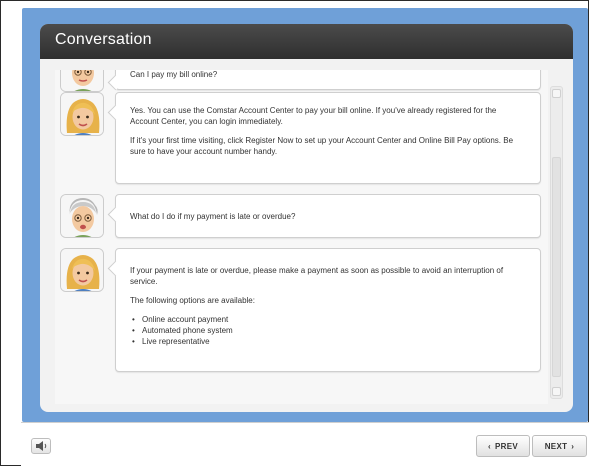 The image size is (589, 466). I want to click on chevron-left-icon: ‹, so click(489, 446).